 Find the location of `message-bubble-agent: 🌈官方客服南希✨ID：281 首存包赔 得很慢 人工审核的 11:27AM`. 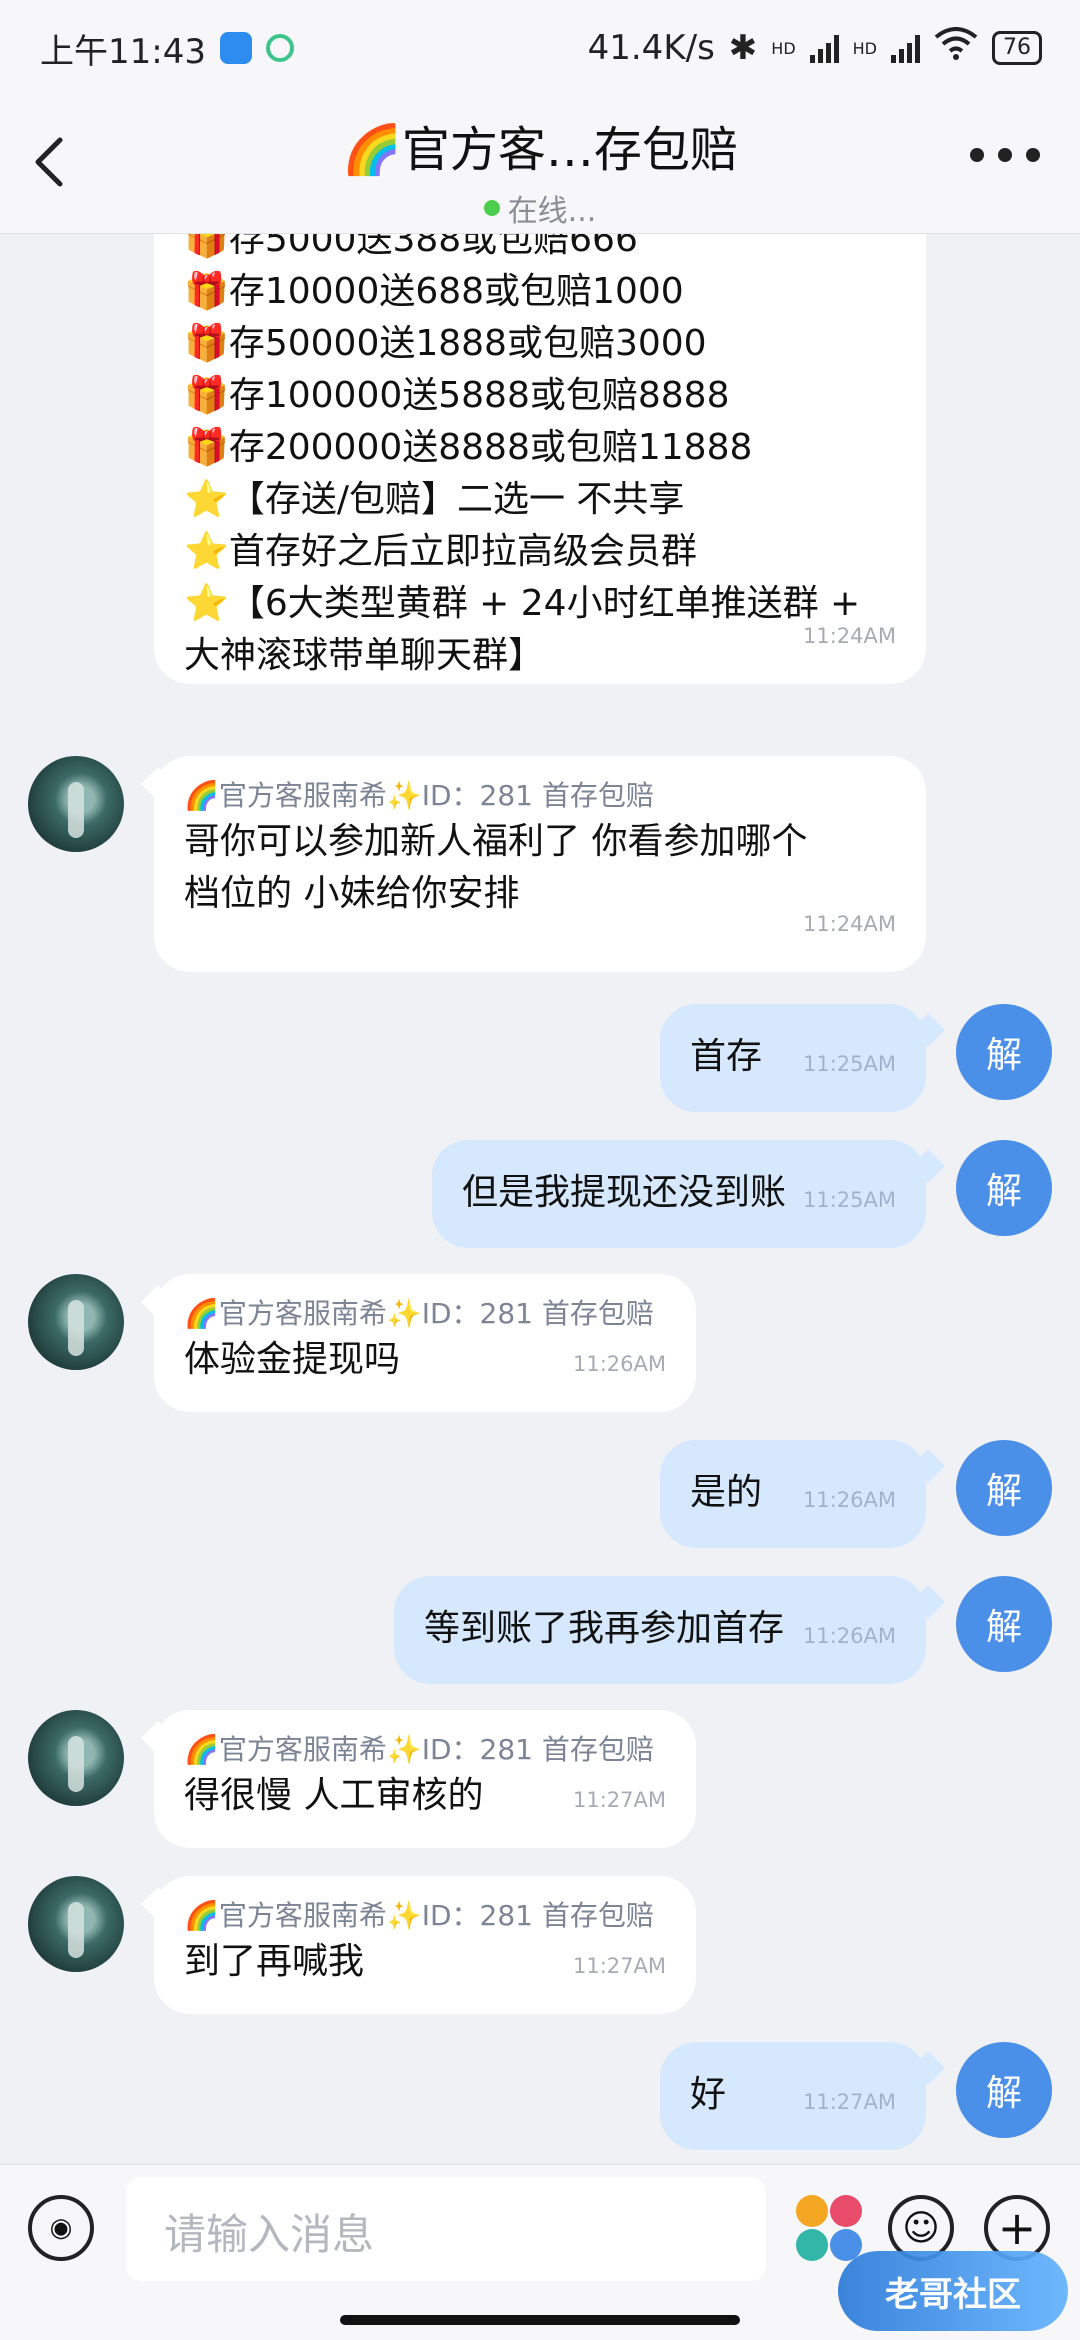

message-bubble-agent: 🌈官方客服南希✨ID：281 首存包赔 得很慢 人工审核的 11:27AM is located at coordinates (425, 1779).